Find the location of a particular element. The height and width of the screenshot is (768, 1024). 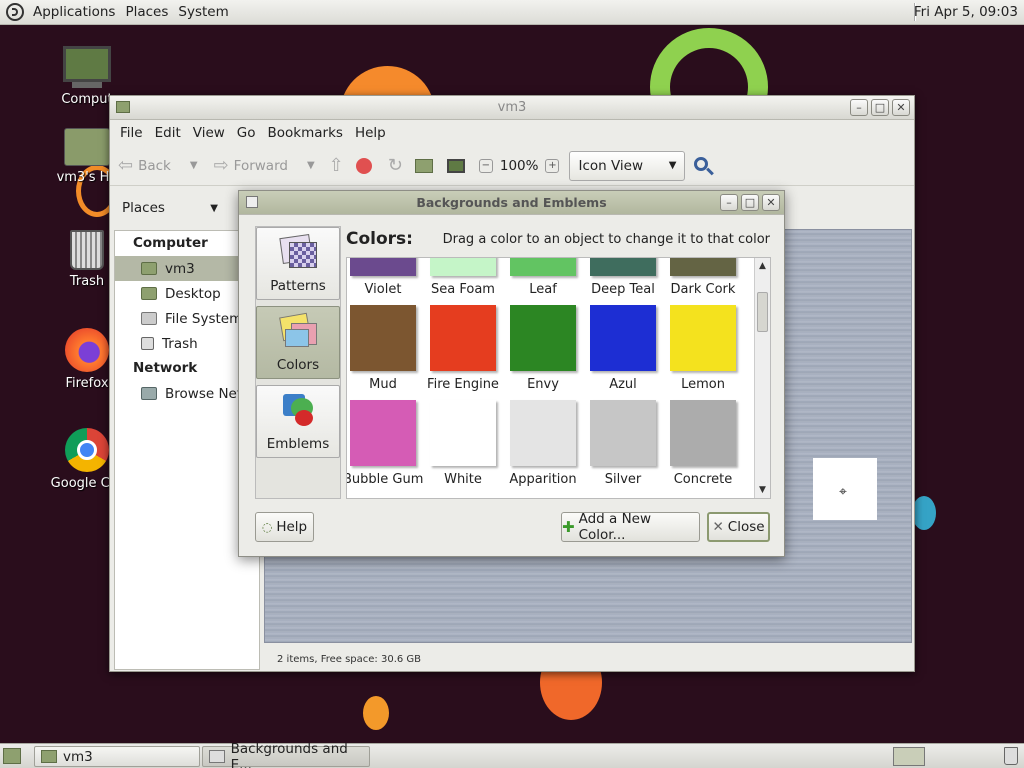

forward-button: ⇨ Forward ▼ is located at coordinates (264, 165).